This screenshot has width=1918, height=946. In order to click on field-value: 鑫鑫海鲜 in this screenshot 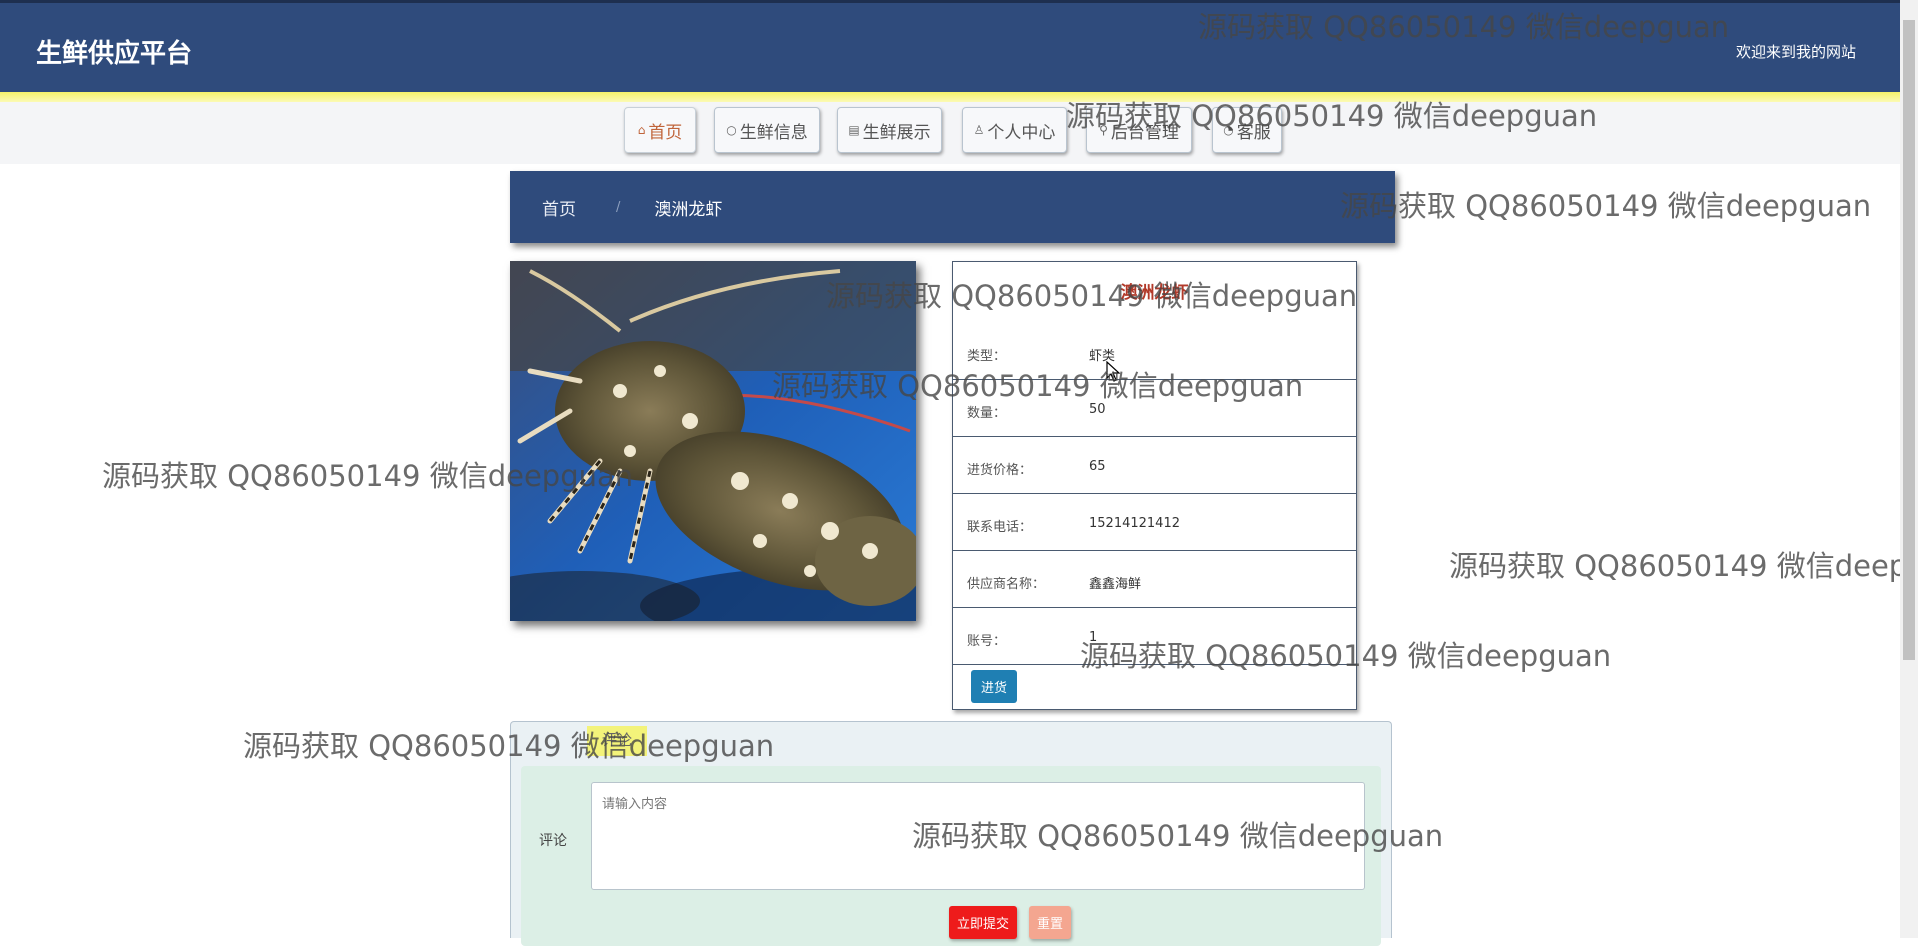, I will do `click(1115, 584)`.